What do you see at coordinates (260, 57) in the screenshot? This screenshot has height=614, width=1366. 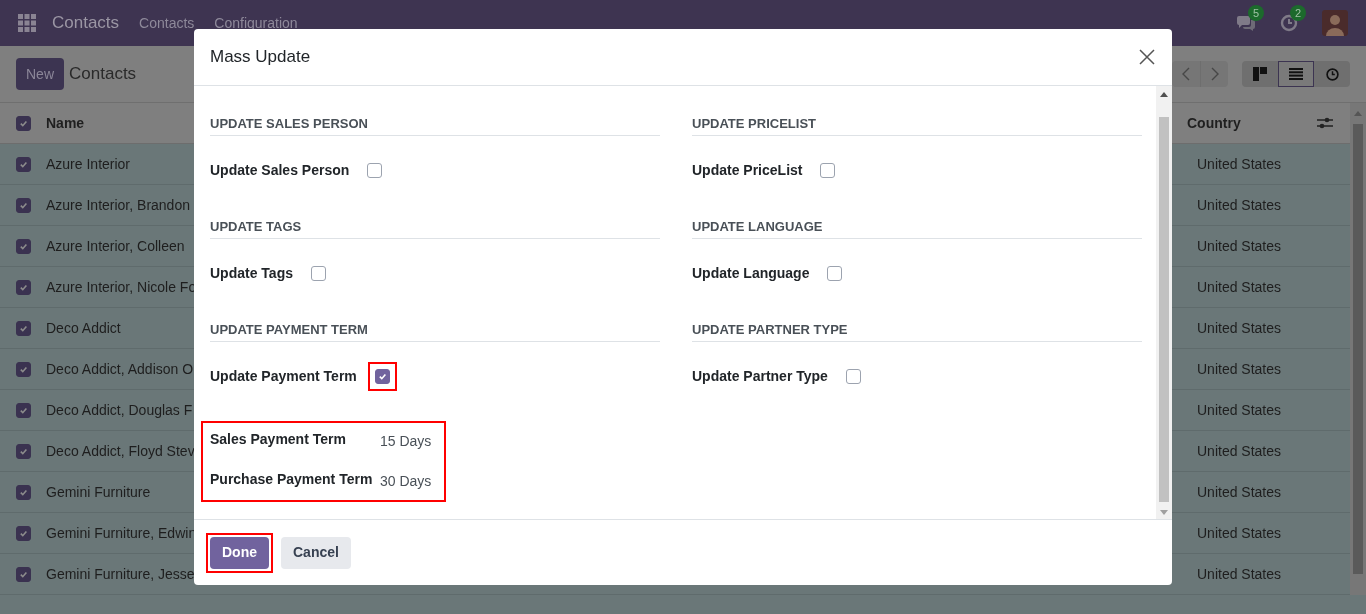 I see `dialog-title: Mass Update` at bounding box center [260, 57].